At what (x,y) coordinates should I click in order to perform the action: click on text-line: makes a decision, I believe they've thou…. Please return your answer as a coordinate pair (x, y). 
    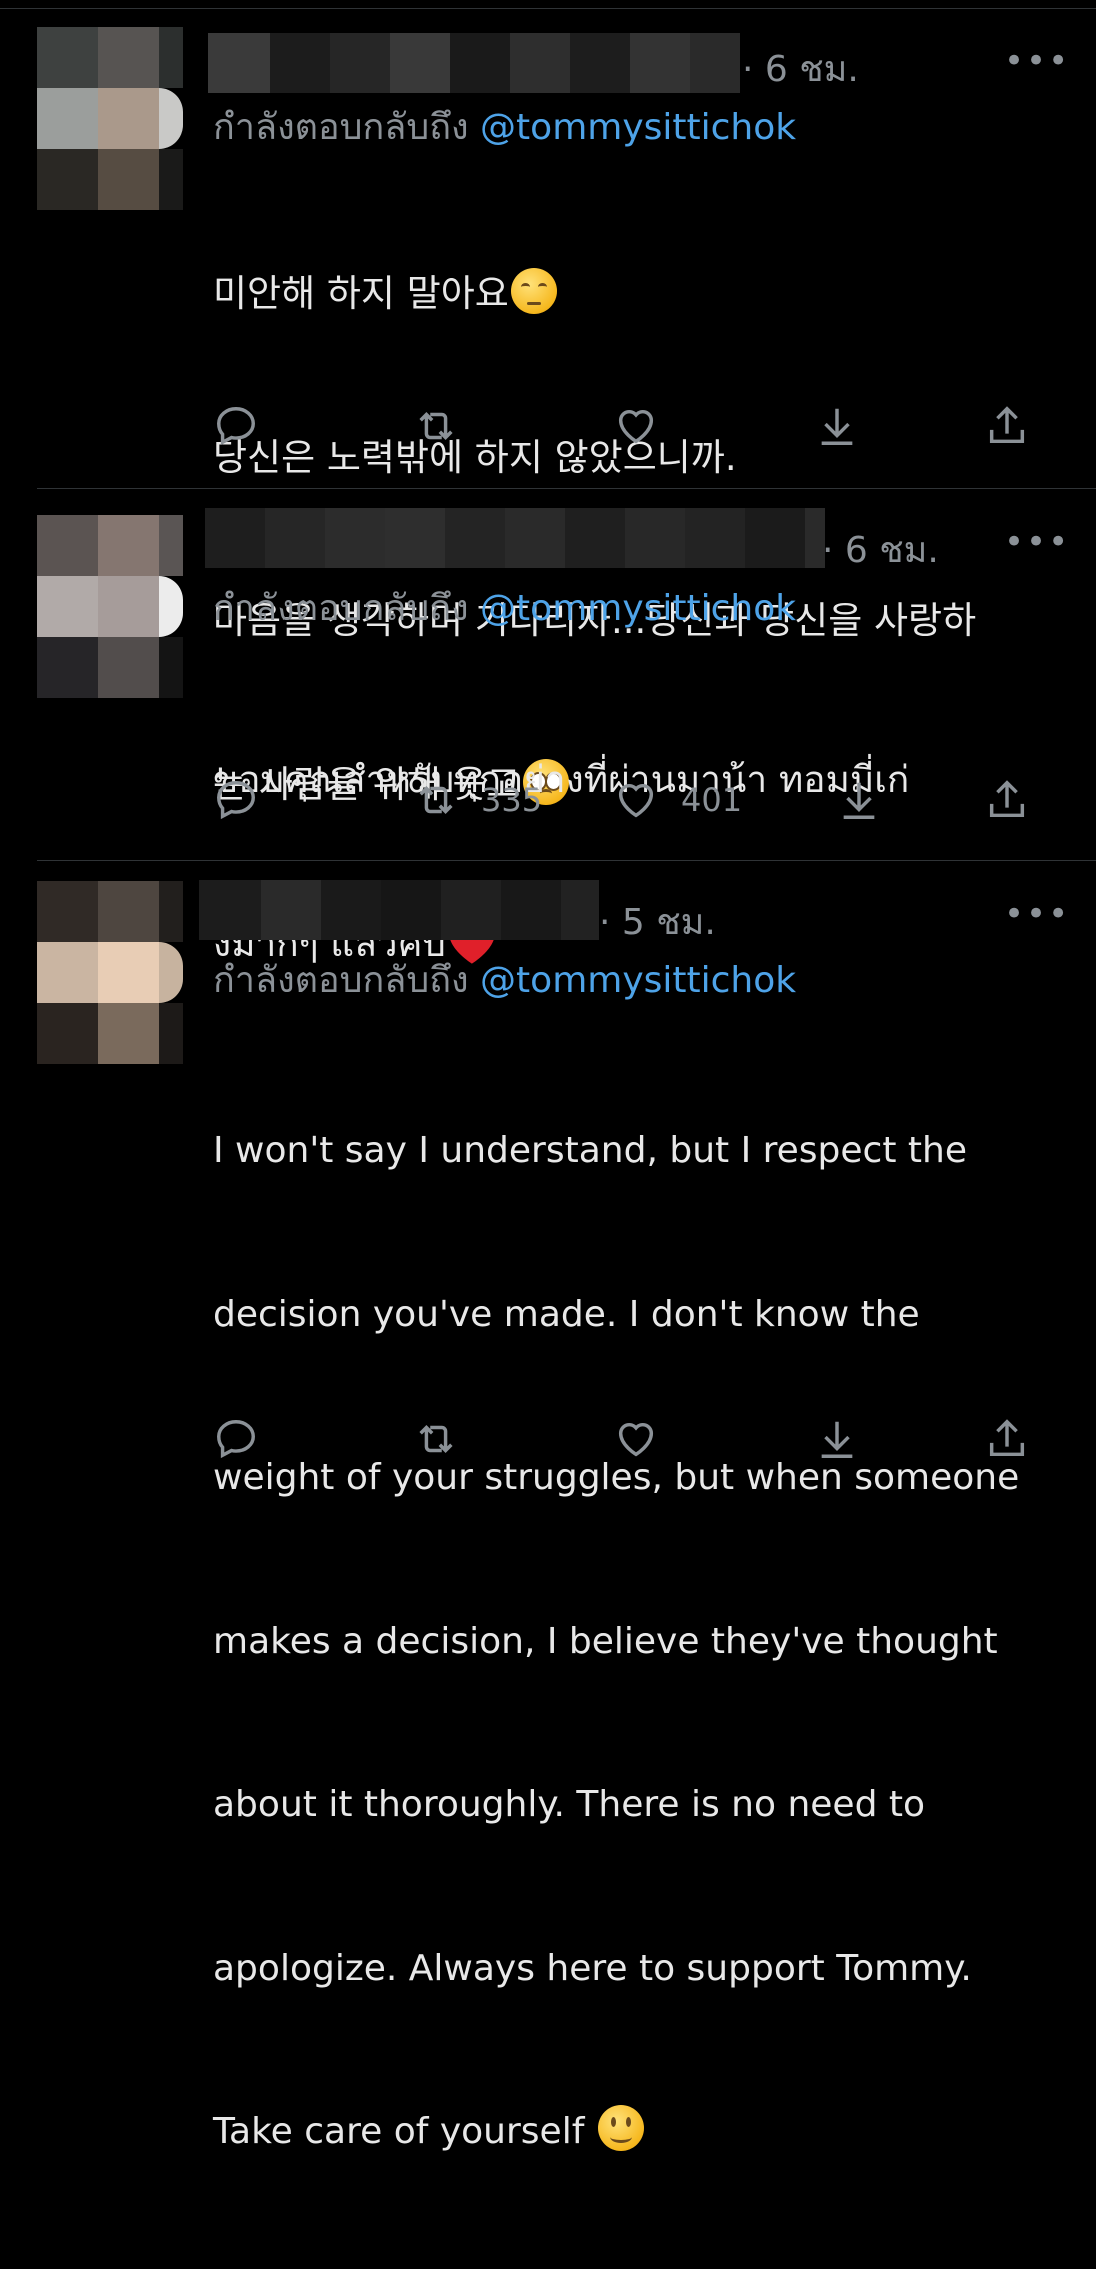
    Looking at the image, I should click on (605, 1641).